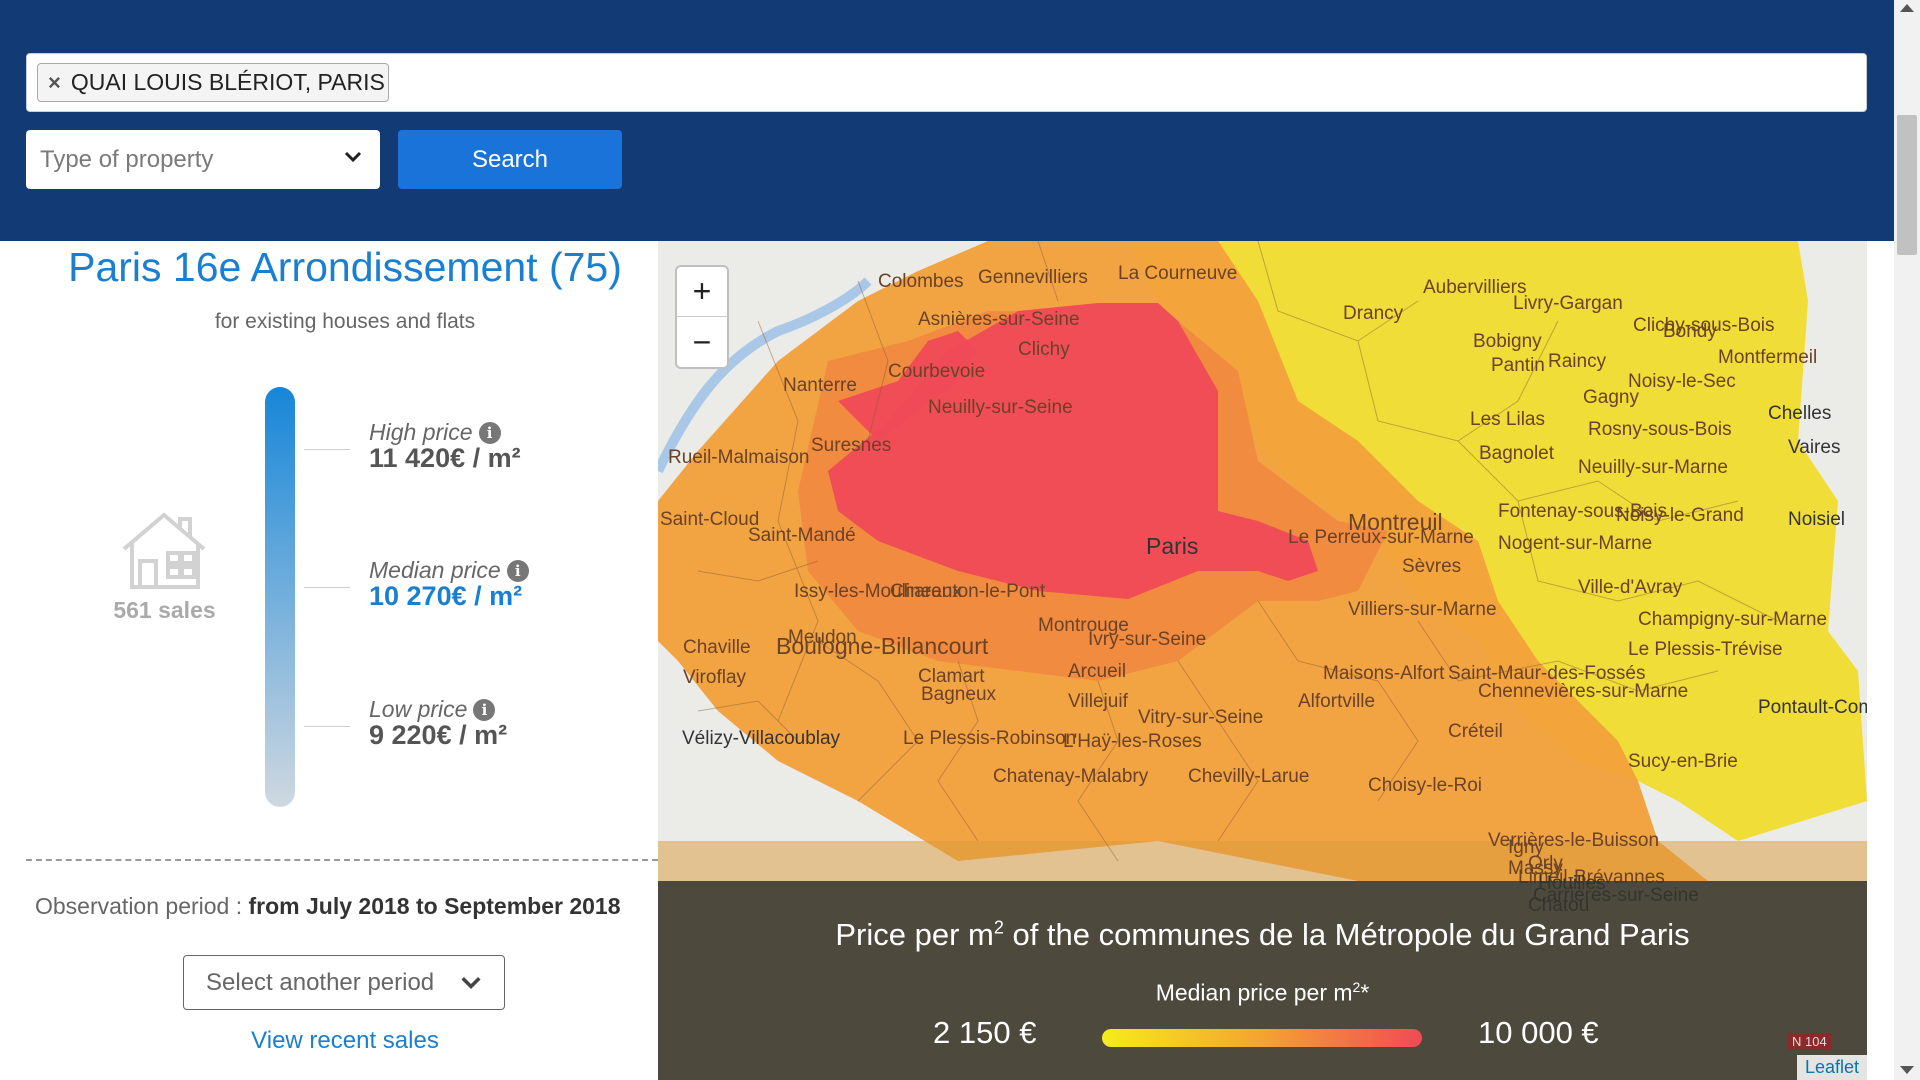 This screenshot has height=1080, width=1920. I want to click on zoom-controls: + −, so click(702, 317).